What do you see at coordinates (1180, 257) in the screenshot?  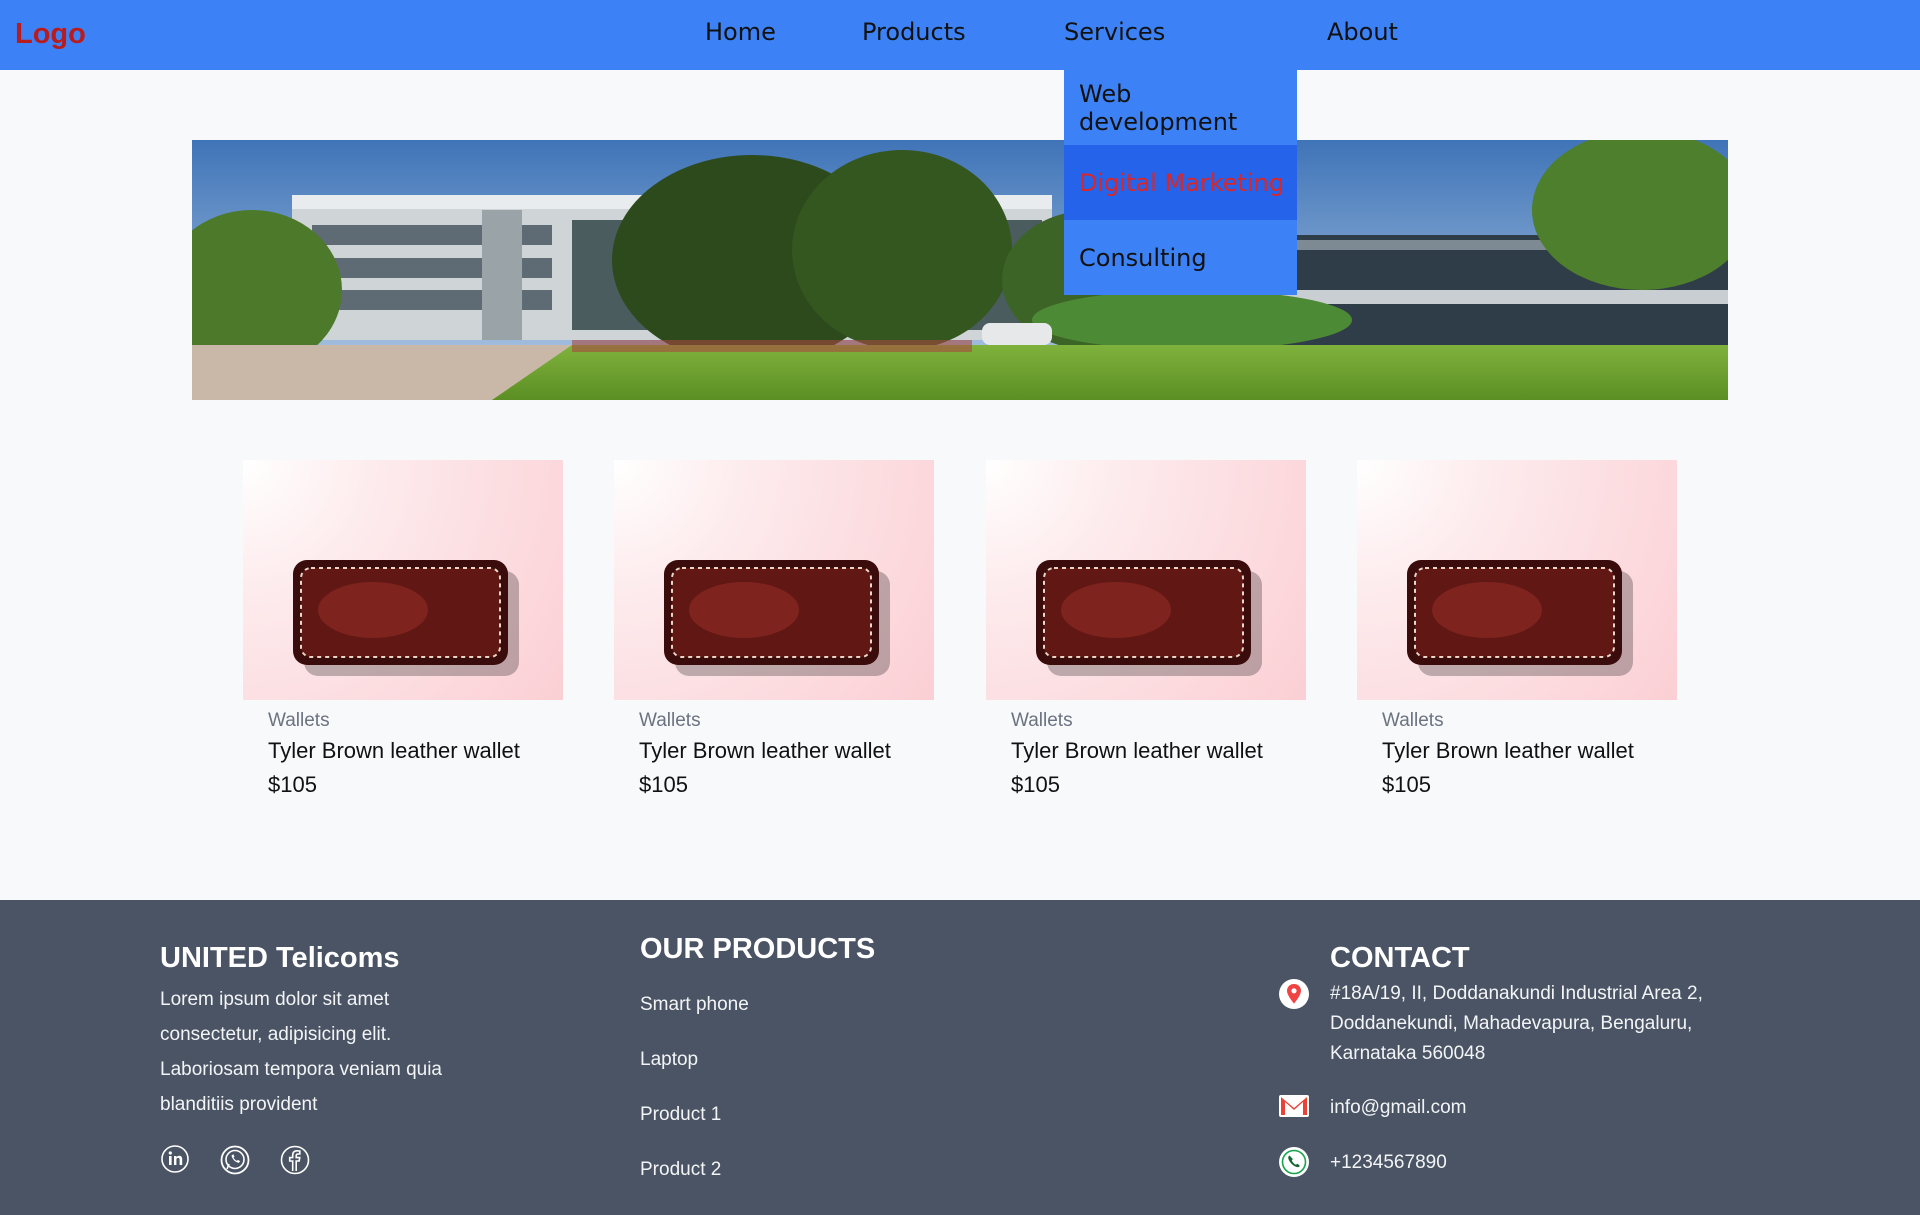 I see `dropdown-item-consulting: Consulting` at bounding box center [1180, 257].